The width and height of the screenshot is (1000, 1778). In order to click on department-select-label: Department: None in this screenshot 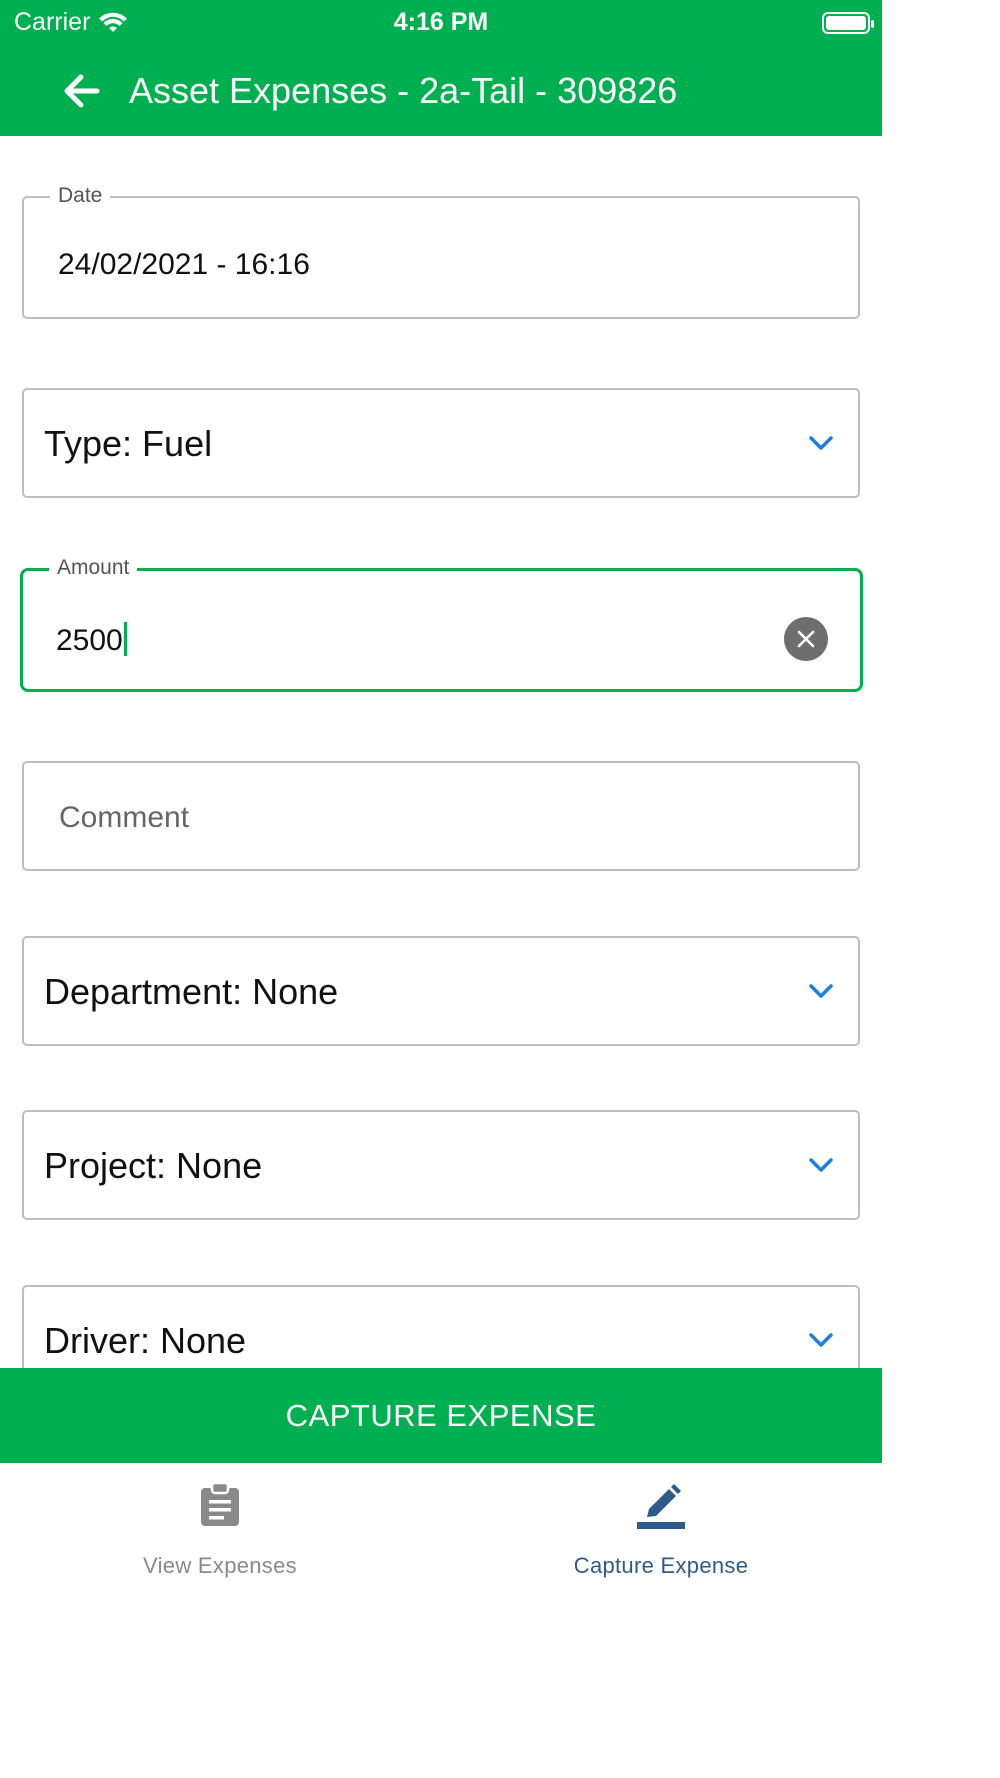, I will do `click(191, 991)`.